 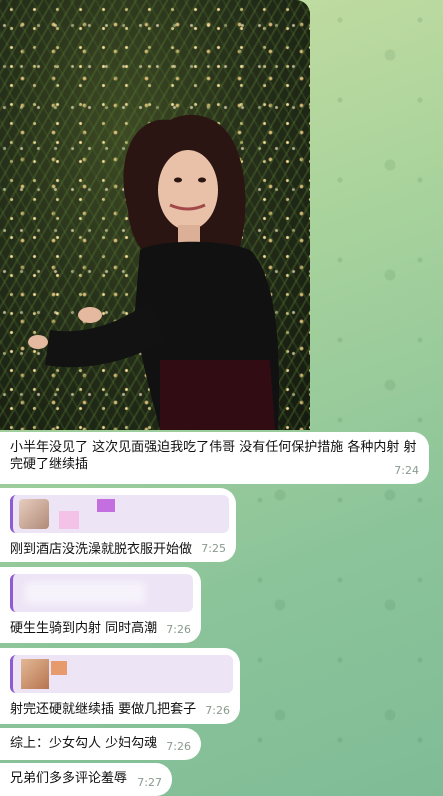 I want to click on message-bubble: 刚到酒店没洗澡就脱衣服开始做 7:25, so click(x=118, y=525).